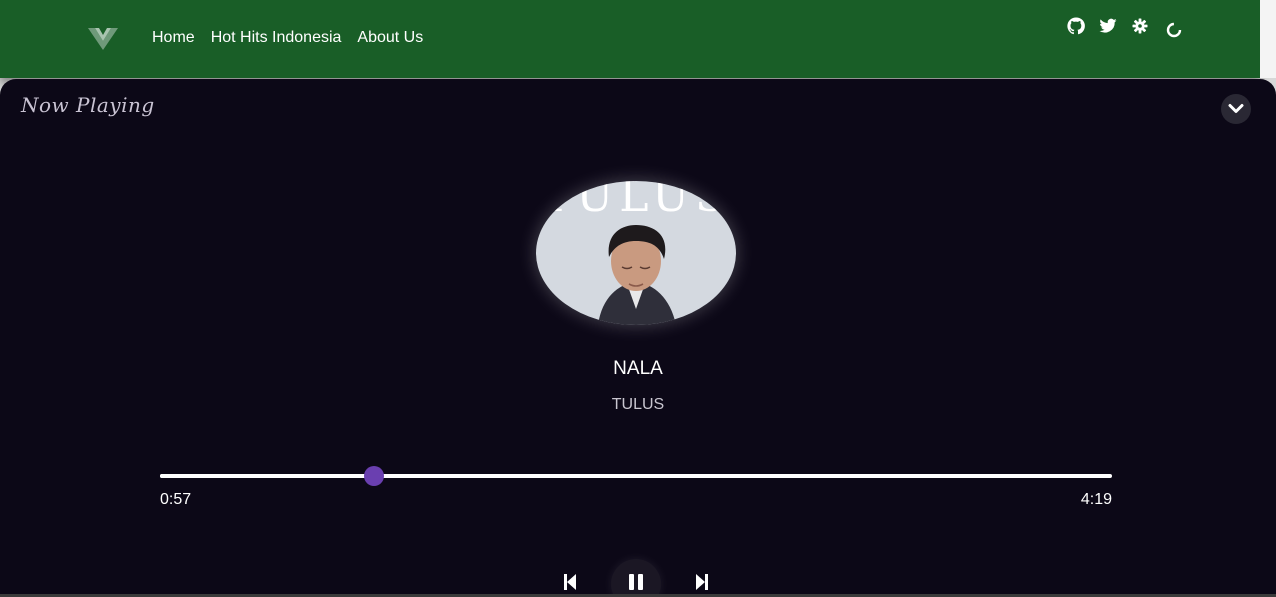  I want to click on skip-previous-icon, so click(570, 582).